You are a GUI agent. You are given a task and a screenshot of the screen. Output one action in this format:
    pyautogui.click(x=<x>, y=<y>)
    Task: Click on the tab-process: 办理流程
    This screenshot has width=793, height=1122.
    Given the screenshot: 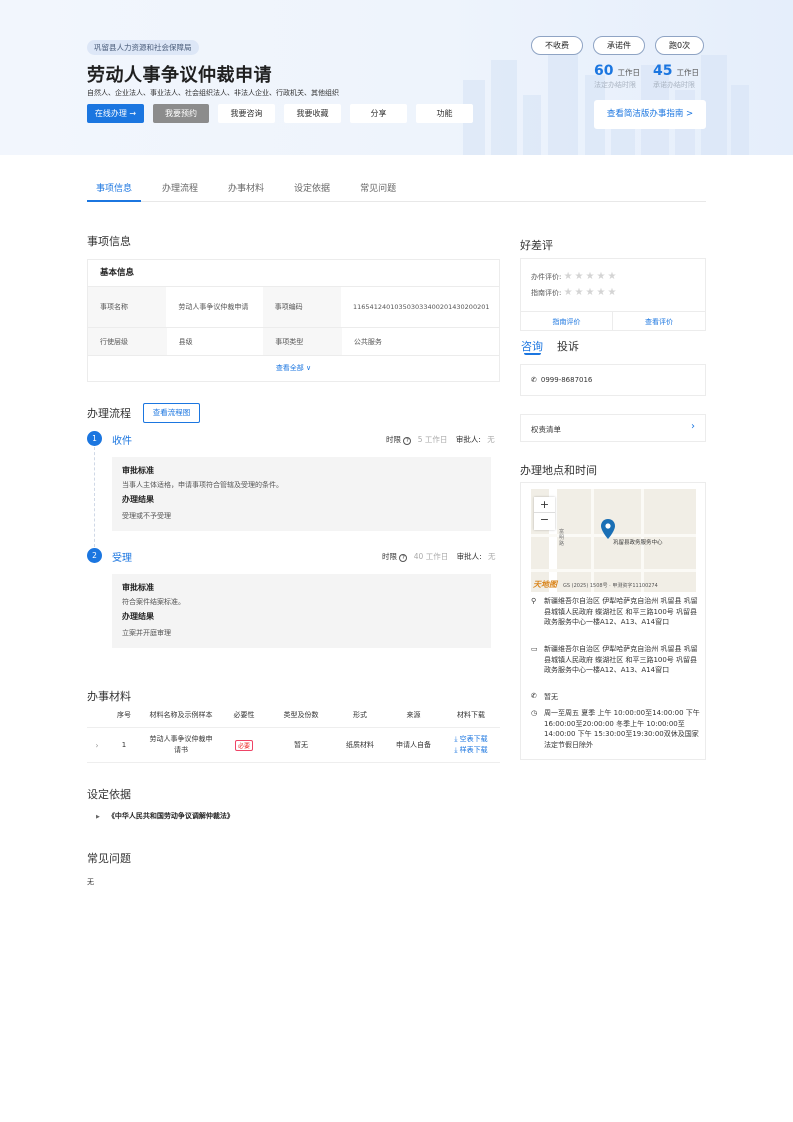 What is the action you would take?
    pyautogui.click(x=180, y=191)
    